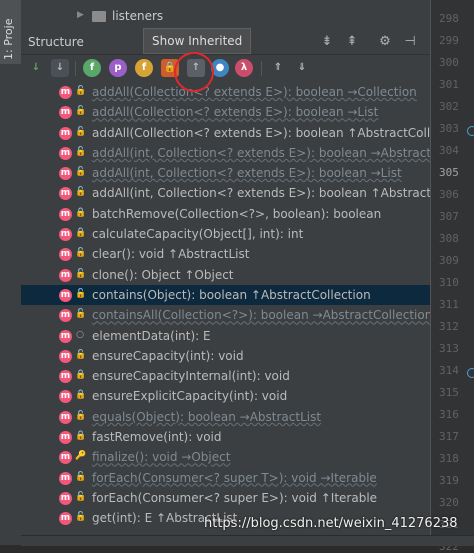  Describe the element at coordinates (171, 254) in the screenshot. I see `member-signature: clear(): void ↑AbstractList` at that location.